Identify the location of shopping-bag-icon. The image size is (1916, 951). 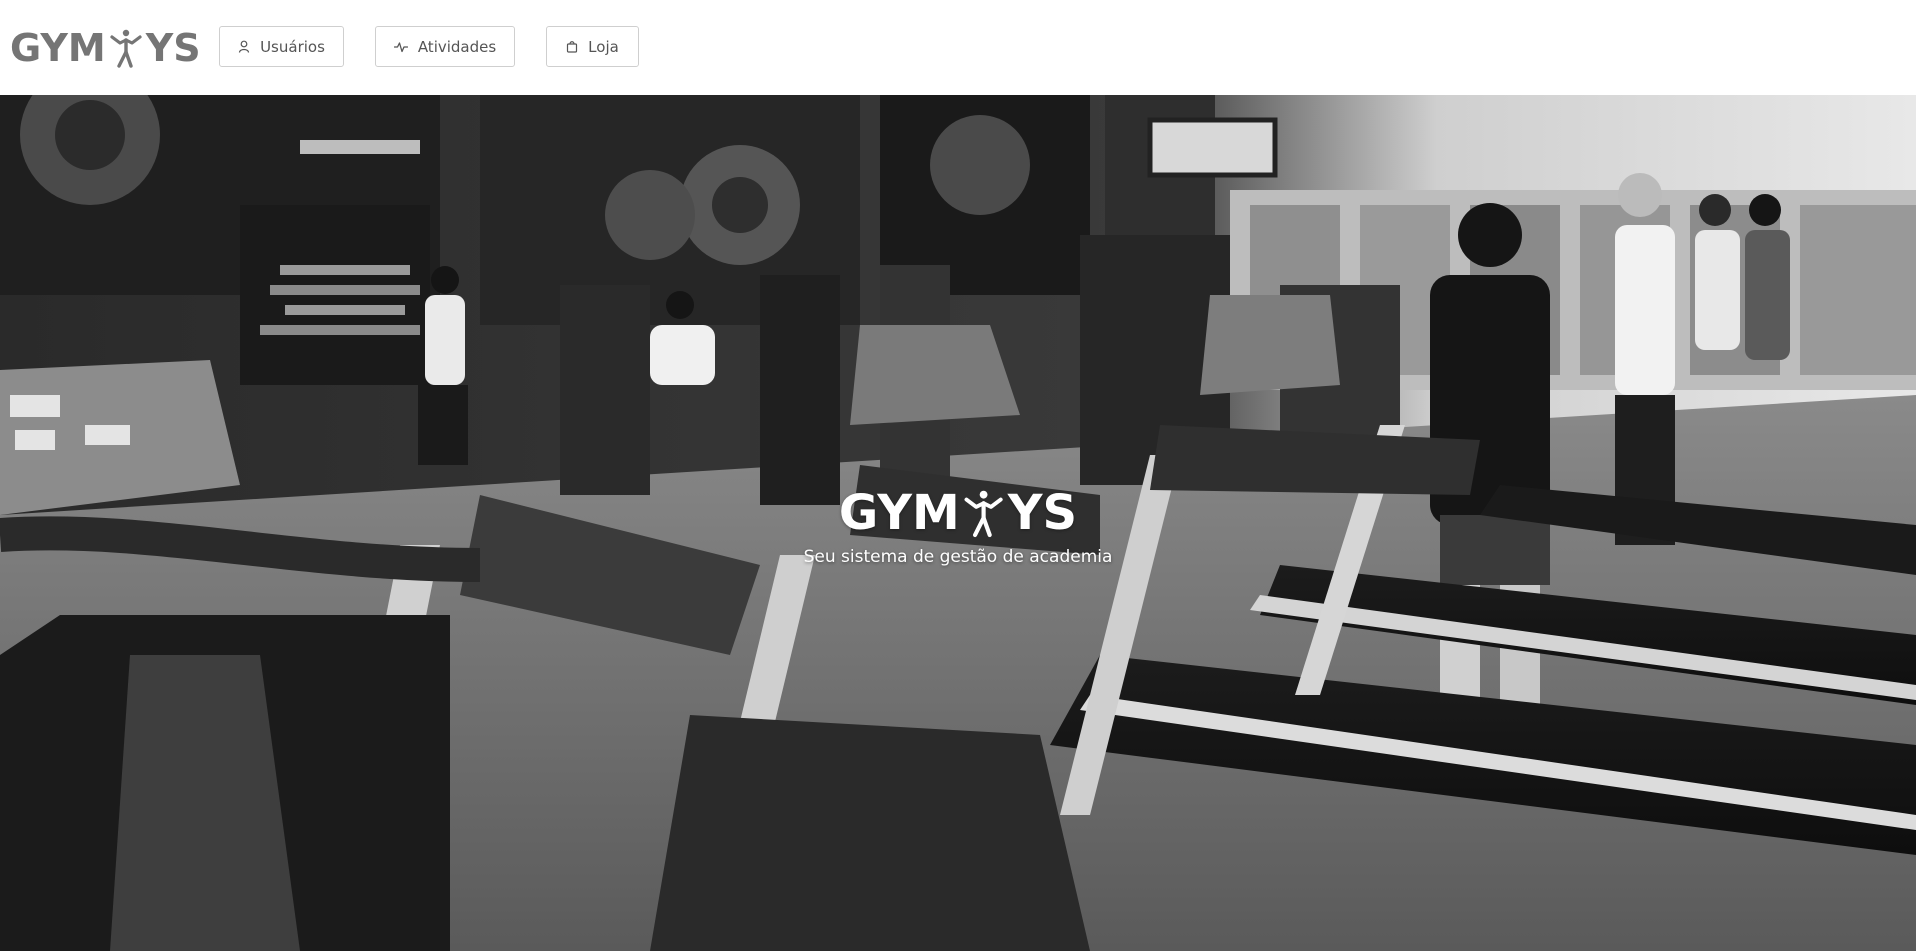
(572, 46).